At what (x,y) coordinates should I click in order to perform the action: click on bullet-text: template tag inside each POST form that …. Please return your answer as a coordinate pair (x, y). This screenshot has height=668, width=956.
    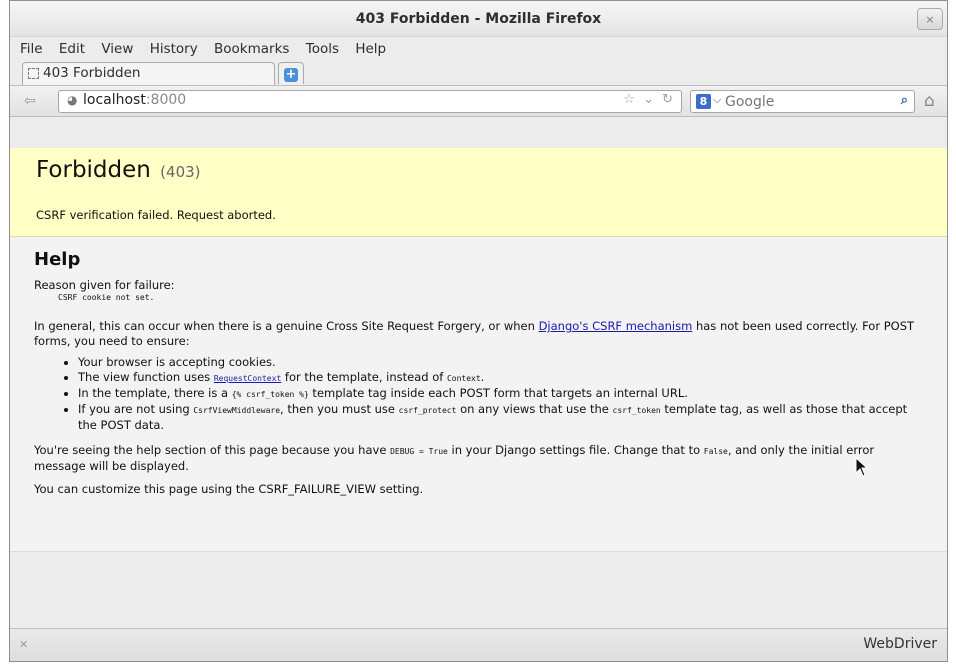
    Looking at the image, I should click on (498, 393).